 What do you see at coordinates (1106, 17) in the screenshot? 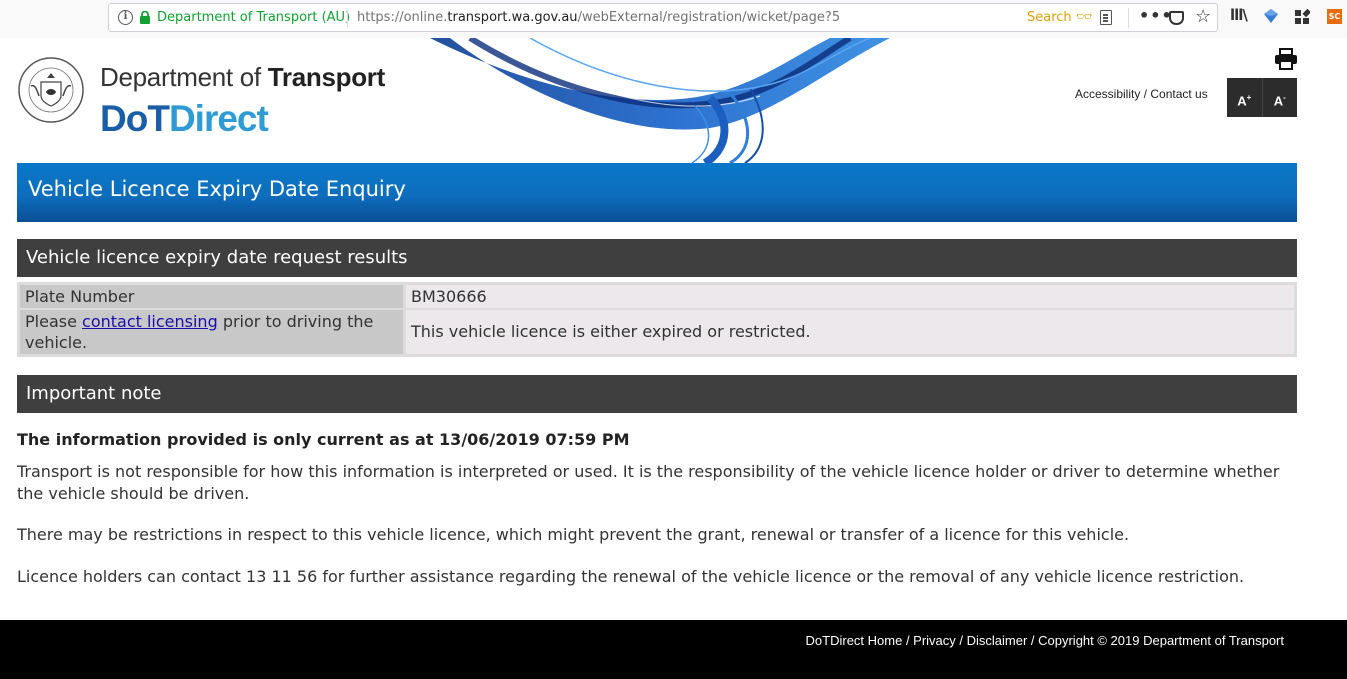
I see `reader-view-icon` at bounding box center [1106, 17].